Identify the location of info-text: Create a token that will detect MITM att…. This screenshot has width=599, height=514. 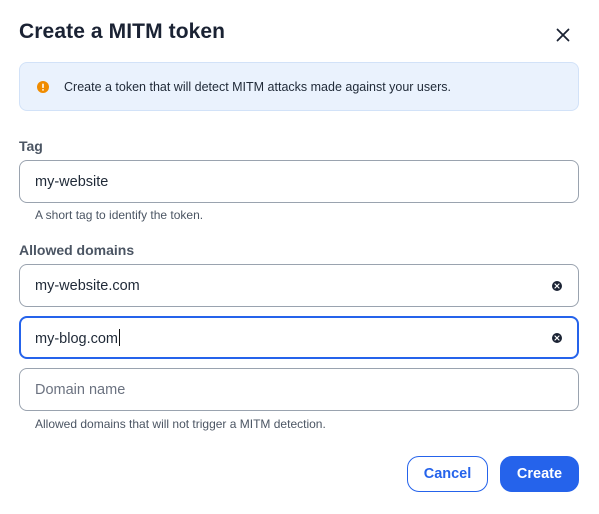
(257, 86).